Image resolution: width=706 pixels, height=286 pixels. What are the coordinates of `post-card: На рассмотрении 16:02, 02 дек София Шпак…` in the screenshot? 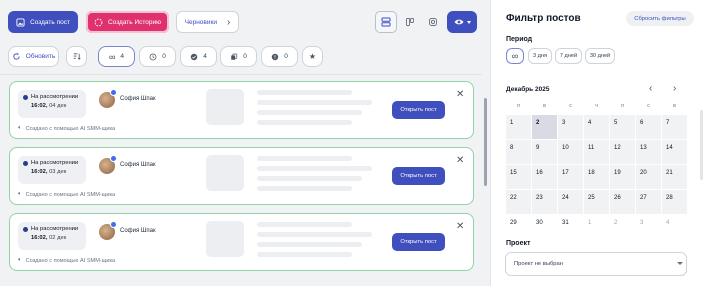 It's located at (241, 242).